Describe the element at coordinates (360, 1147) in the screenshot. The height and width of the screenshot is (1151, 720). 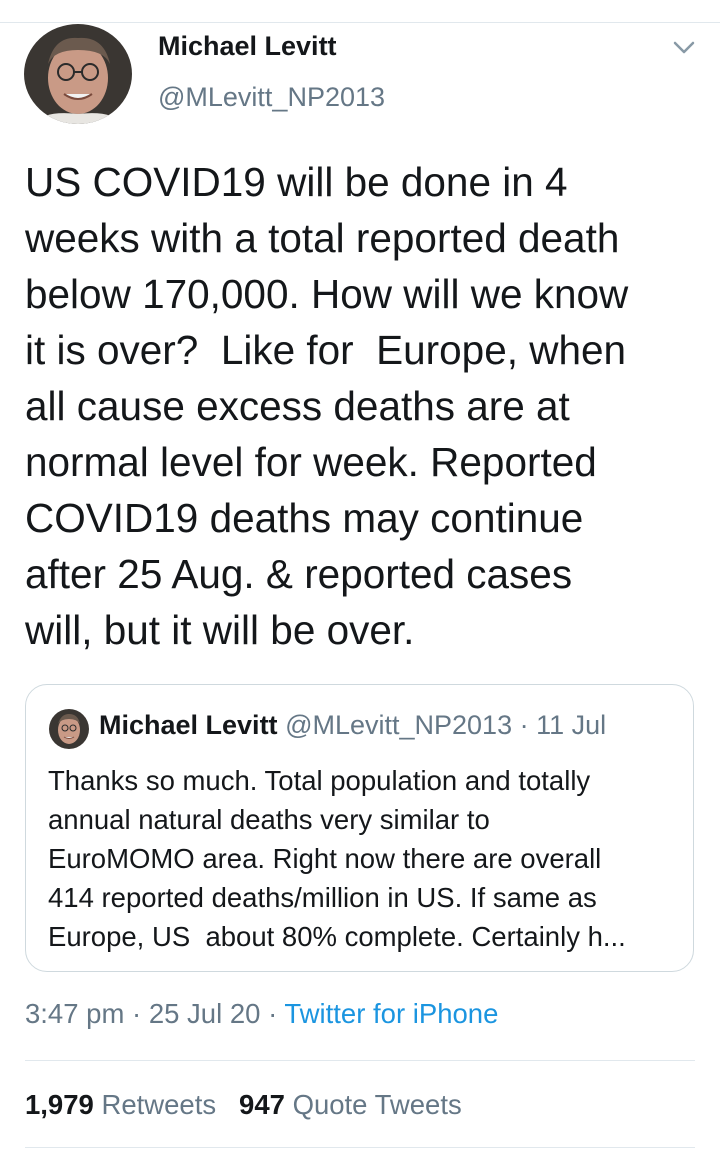
I see `stats-divider-bottom` at that location.